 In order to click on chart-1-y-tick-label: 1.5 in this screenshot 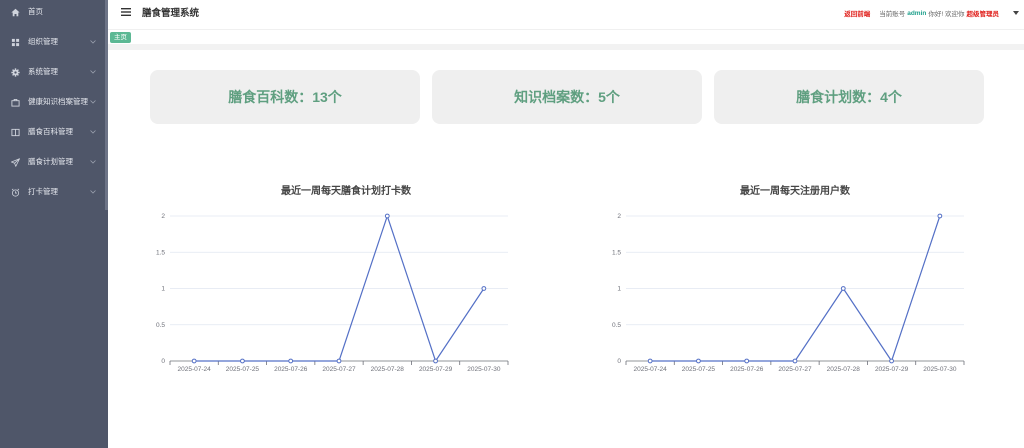, I will do `click(160, 252)`.